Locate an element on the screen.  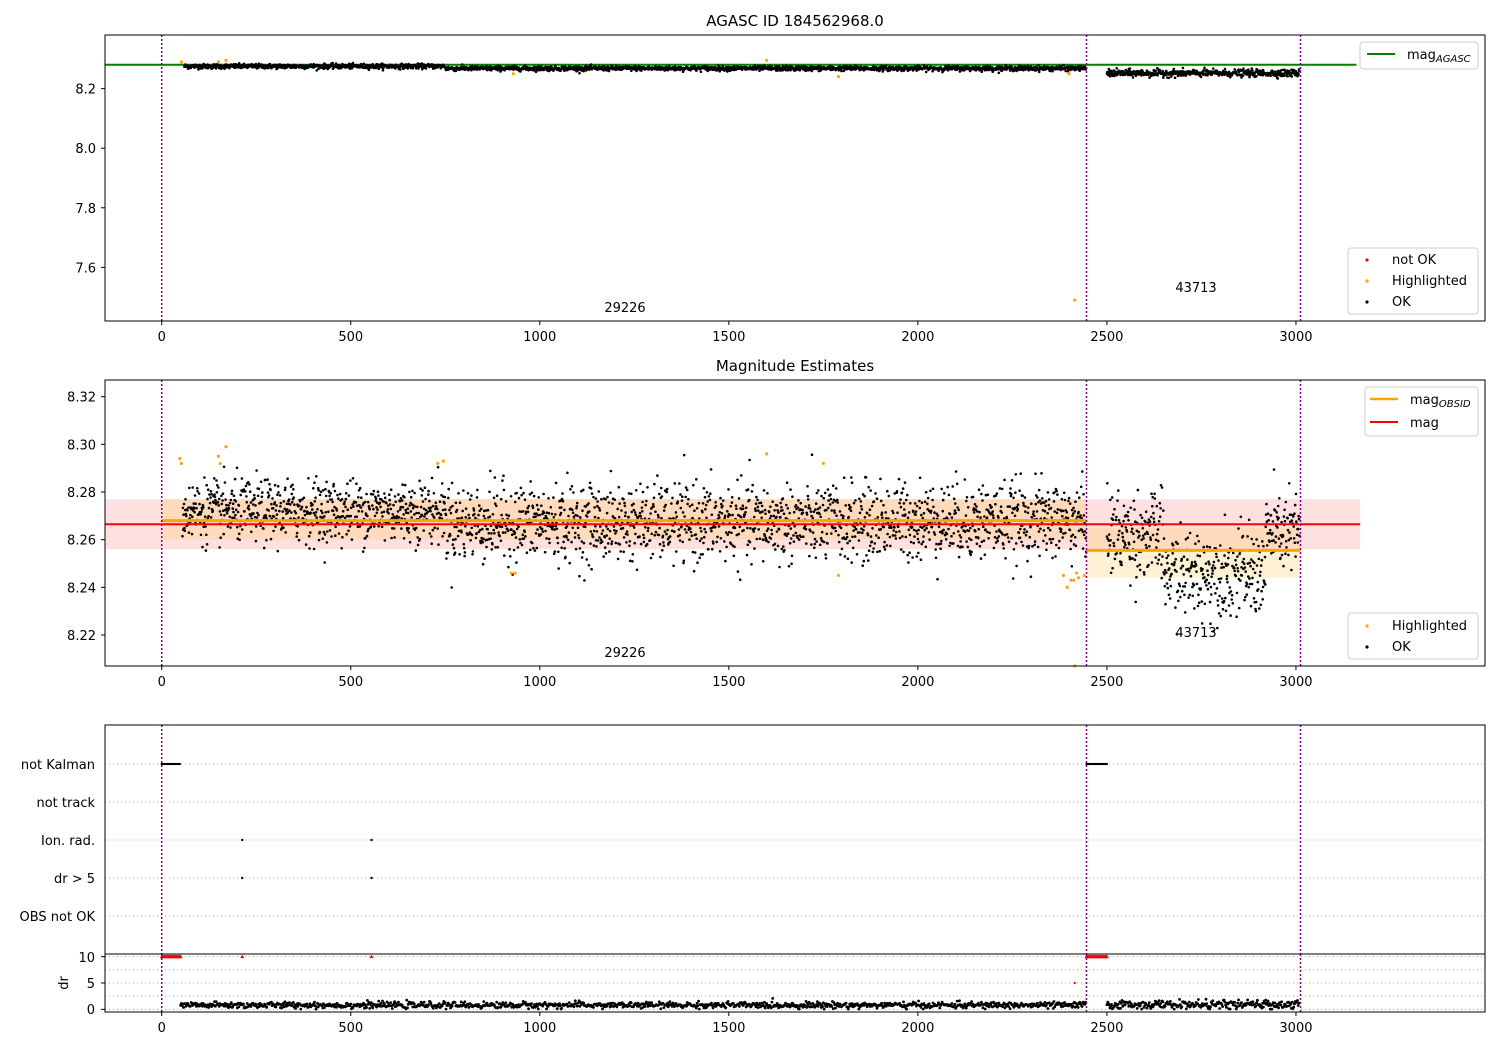
highlighted-point is located at coordinates (513, 74).